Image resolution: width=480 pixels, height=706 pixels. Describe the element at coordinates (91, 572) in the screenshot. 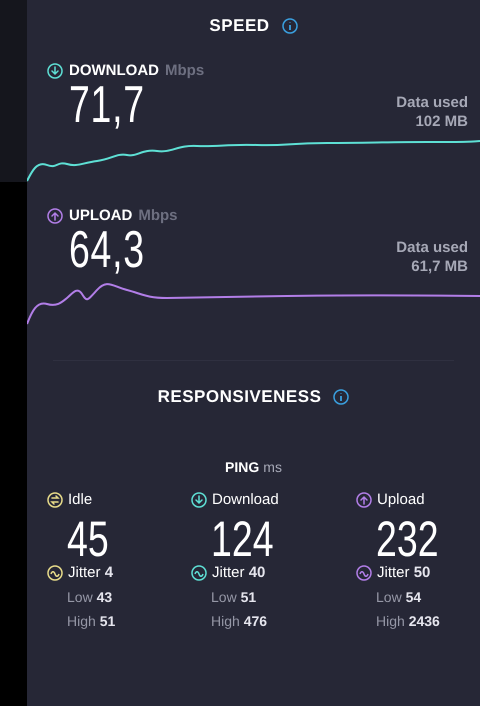

I see `jitter-text: Jitter 4` at that location.